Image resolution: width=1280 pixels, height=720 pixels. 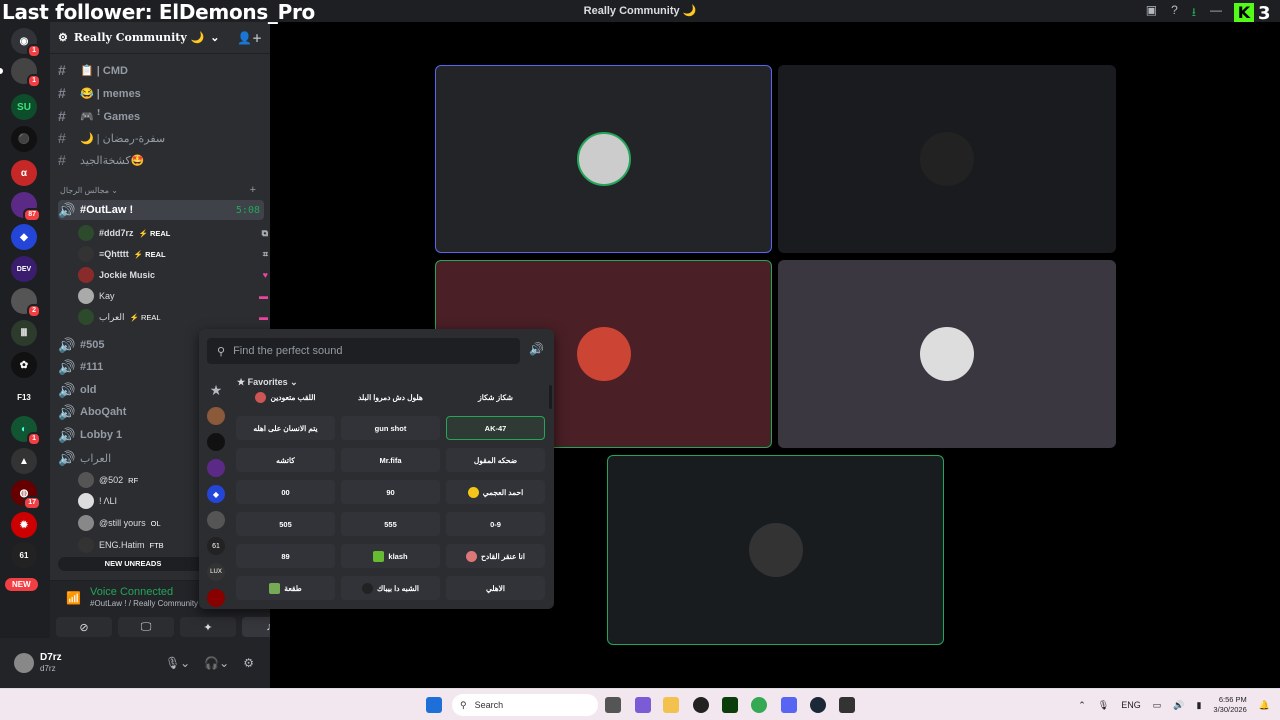 I want to click on invite-icon: 👤+, so click(x=249, y=38).